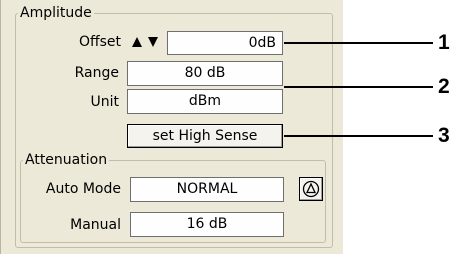 The height and width of the screenshot is (254, 453). I want to click on auto-mode-toggle-button, so click(311, 189).